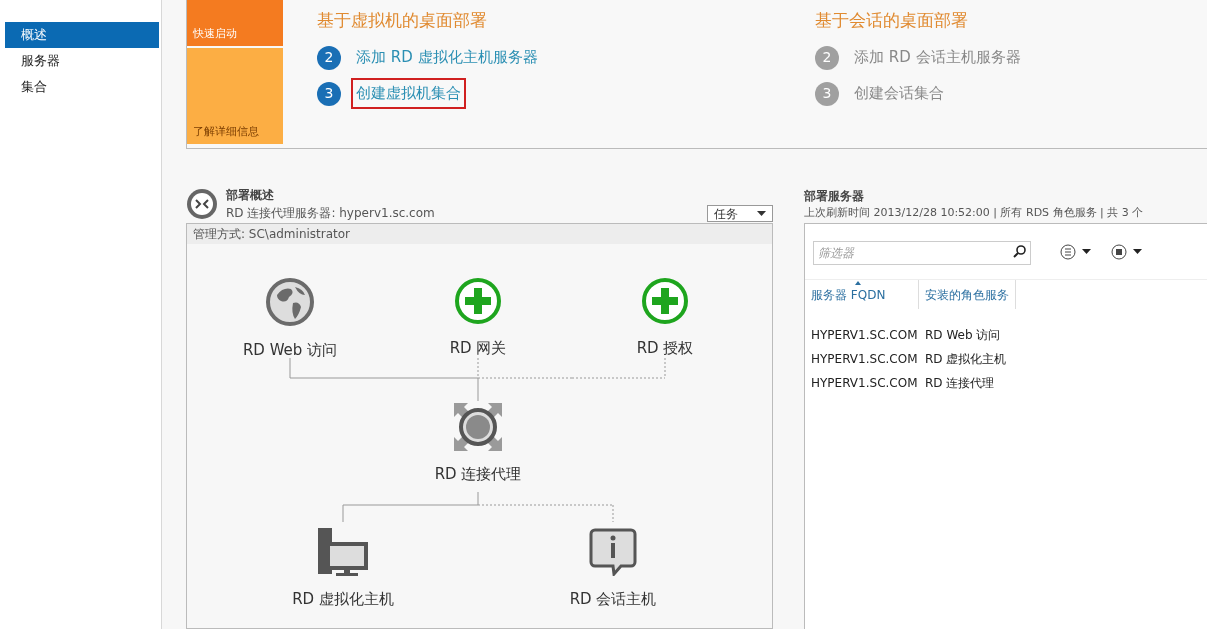 This screenshot has width=1207, height=629. What do you see at coordinates (478, 474) in the screenshot?
I see `role-label: RD 连接代理` at bounding box center [478, 474].